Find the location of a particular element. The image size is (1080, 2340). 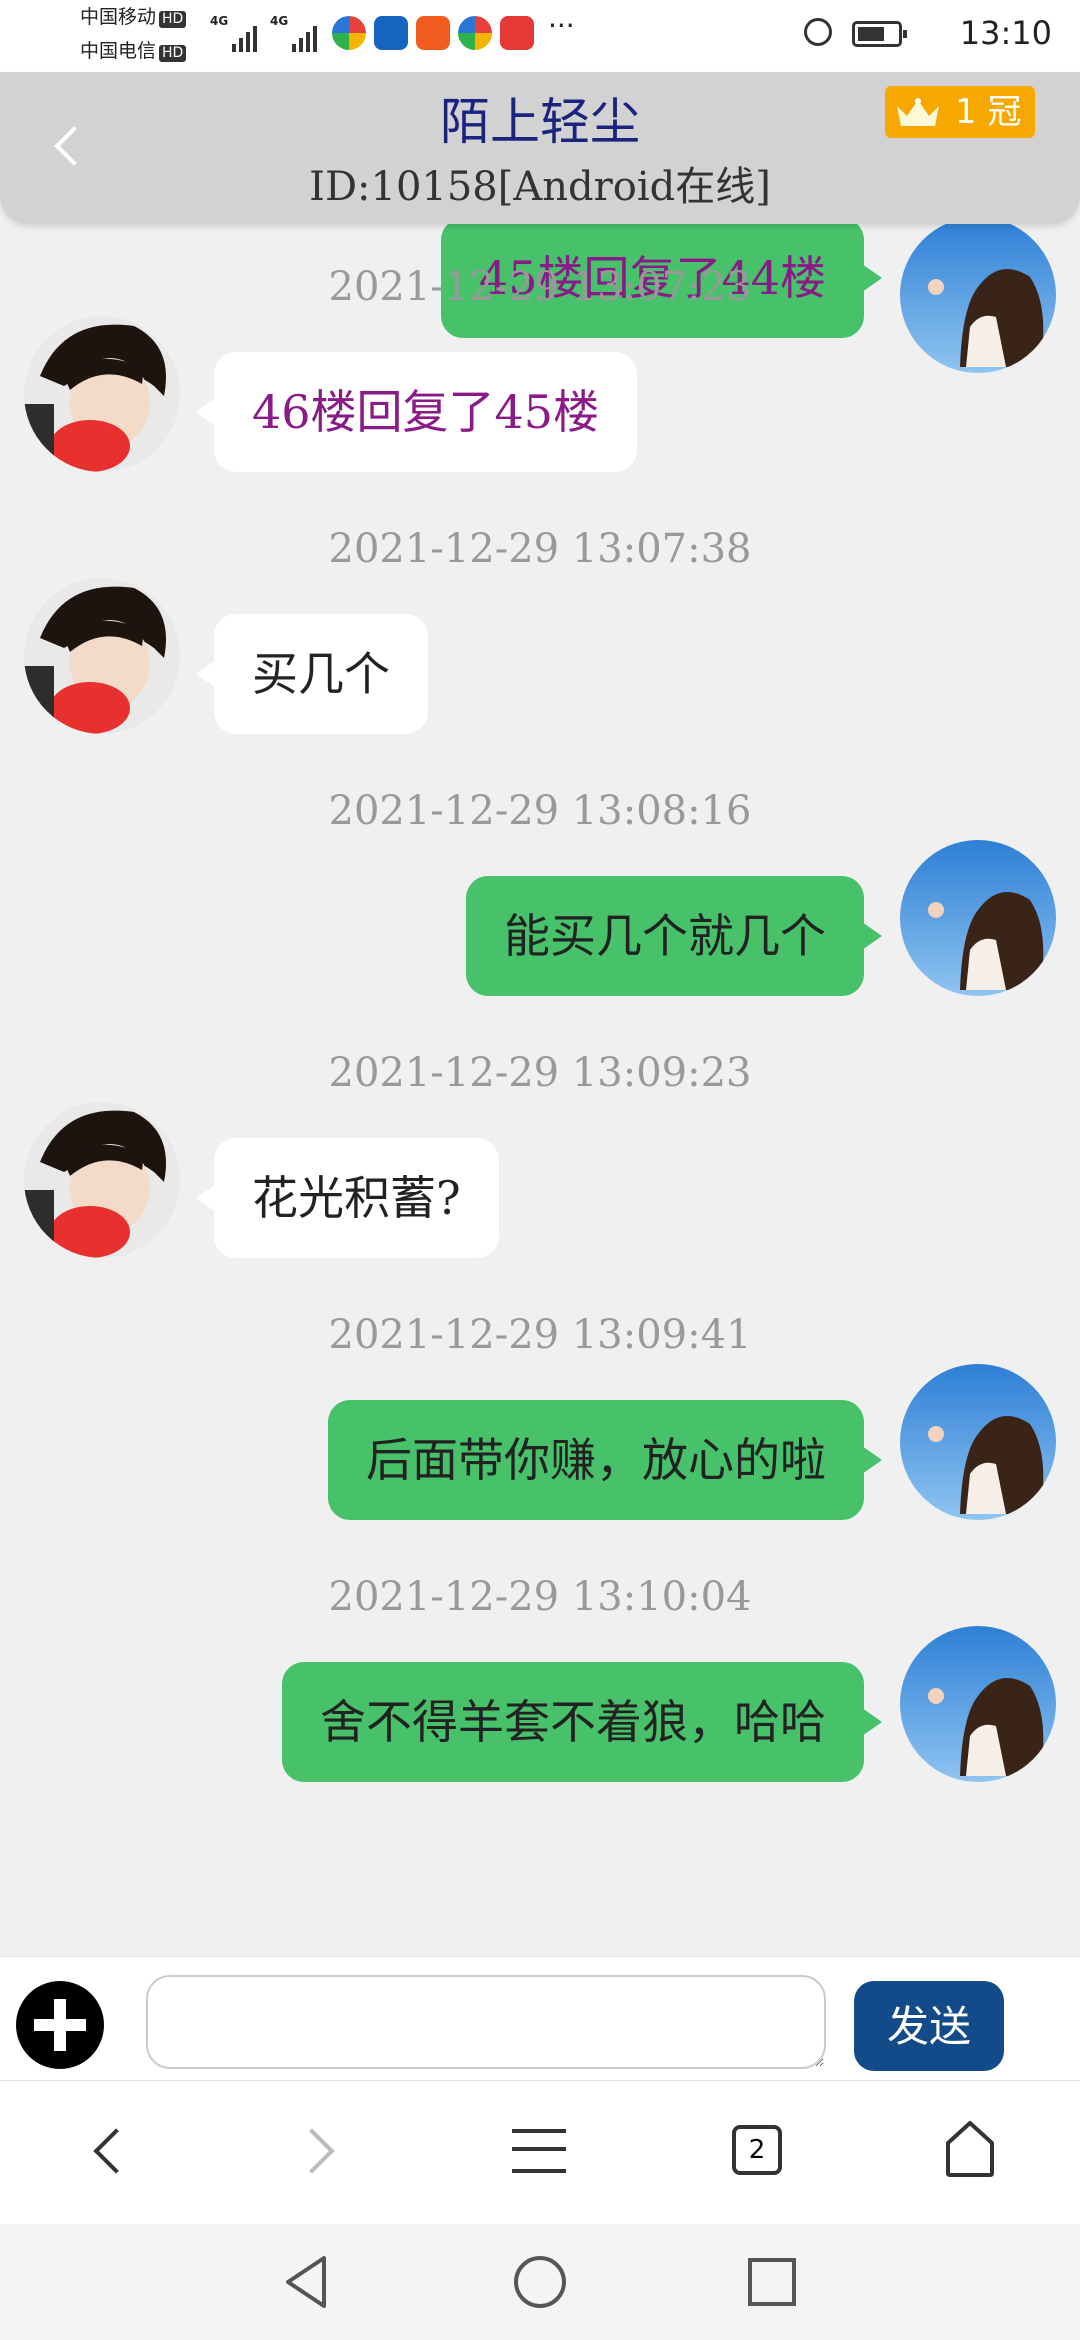

message-item: 舍不得羊套不着狼，哈哈 is located at coordinates (540, 1706).